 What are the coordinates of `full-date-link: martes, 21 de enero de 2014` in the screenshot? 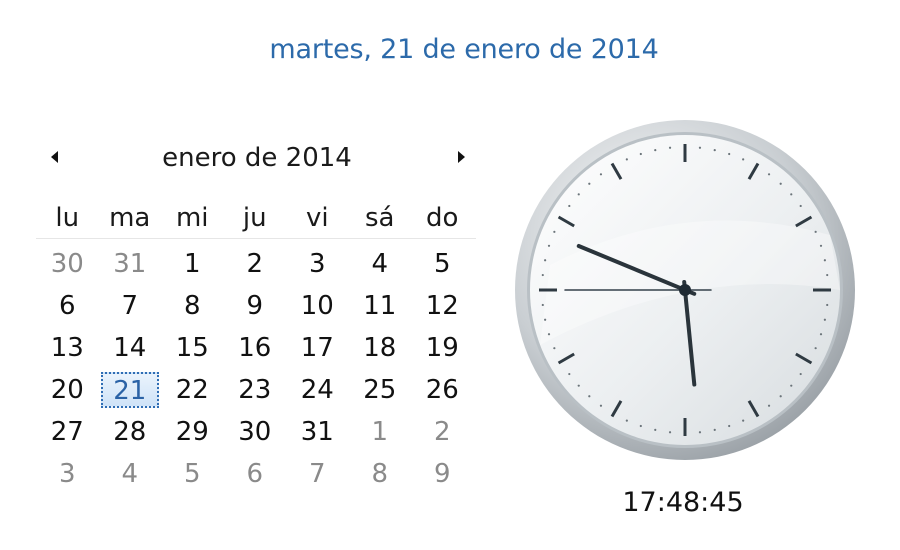 It's located at (450, 49).